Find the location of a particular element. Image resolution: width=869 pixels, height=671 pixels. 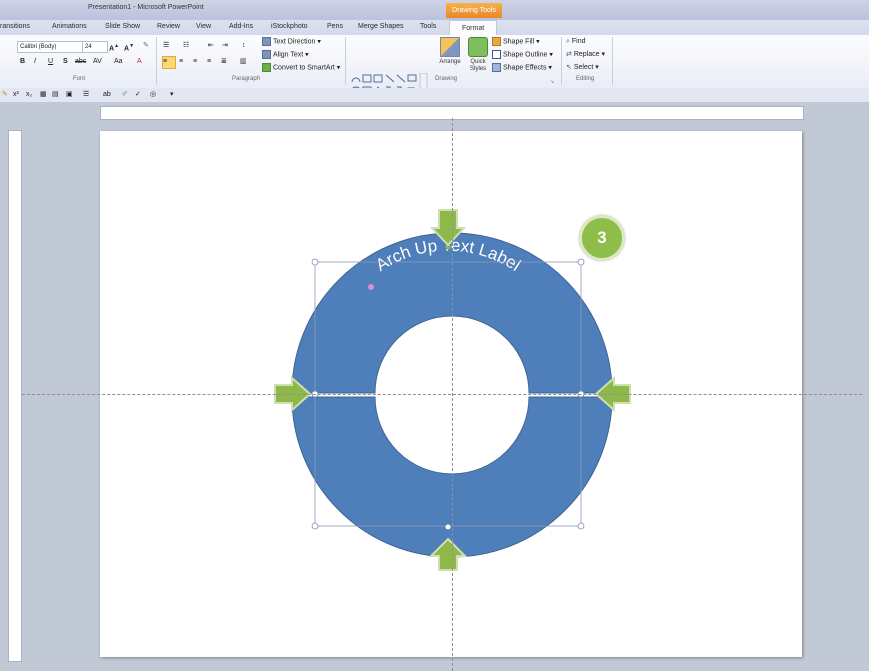

adjust-handle is located at coordinates (371, 287).